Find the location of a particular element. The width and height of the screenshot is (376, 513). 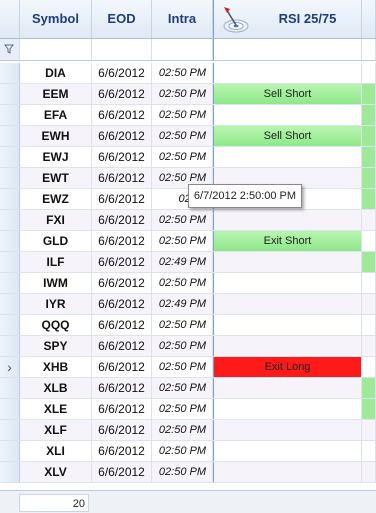

table-row: XLF 6/6/2012 02:50 PM is located at coordinates (188, 430).